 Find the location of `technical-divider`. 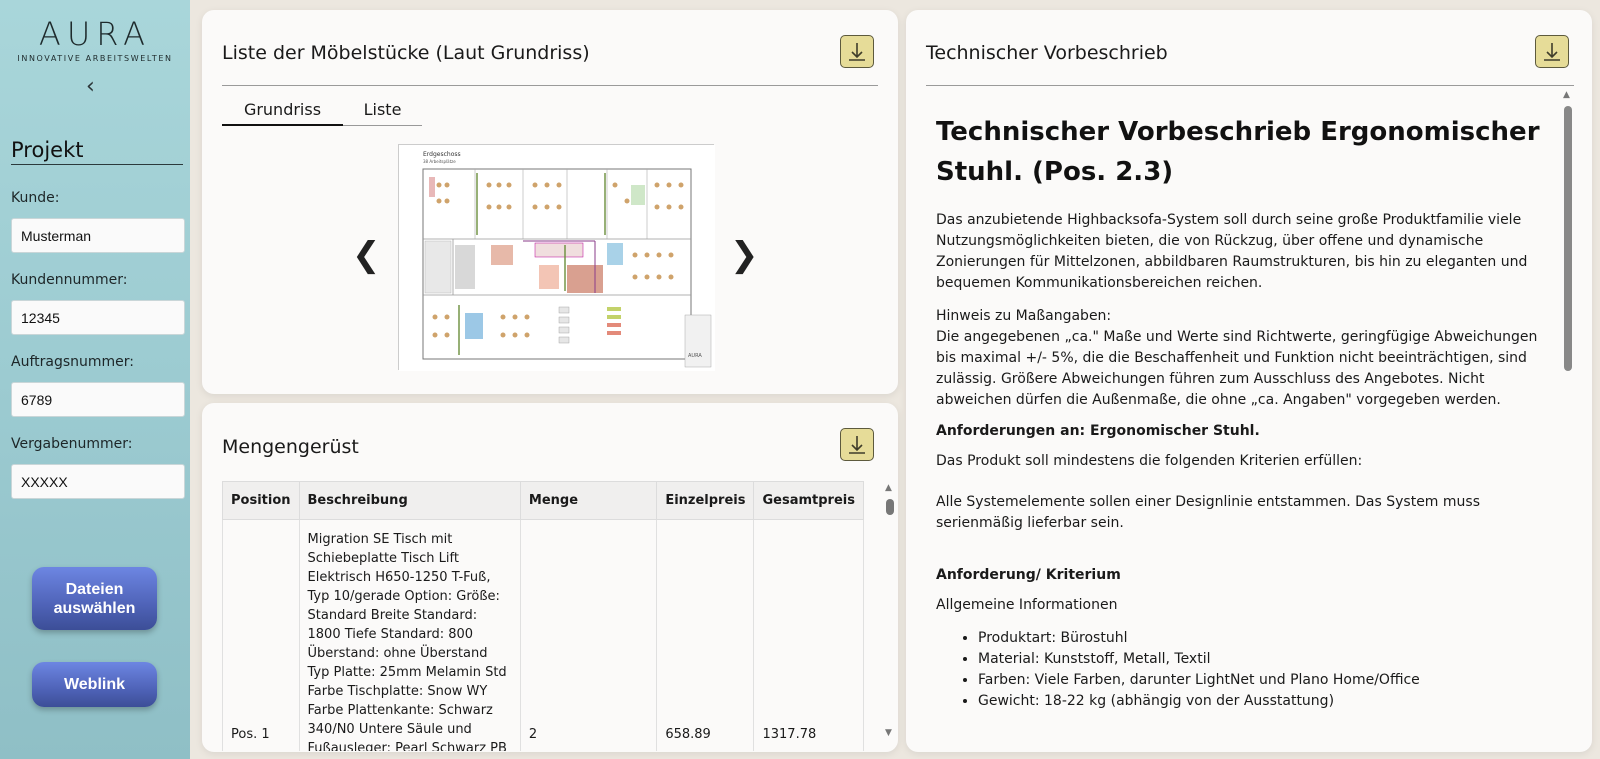

technical-divider is located at coordinates (1250, 85).